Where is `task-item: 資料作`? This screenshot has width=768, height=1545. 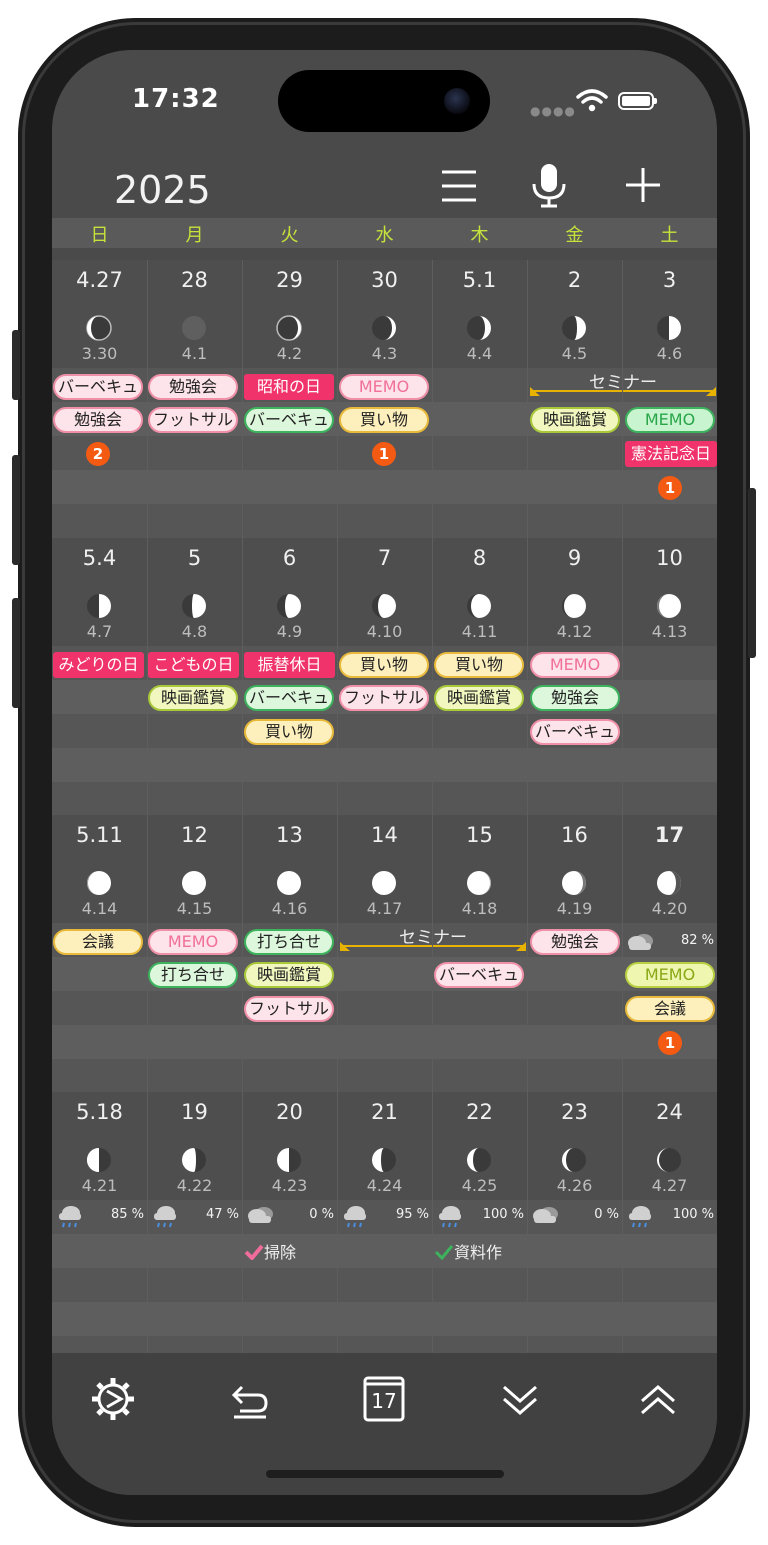 task-item: 資料作 is located at coordinates (468, 1251).